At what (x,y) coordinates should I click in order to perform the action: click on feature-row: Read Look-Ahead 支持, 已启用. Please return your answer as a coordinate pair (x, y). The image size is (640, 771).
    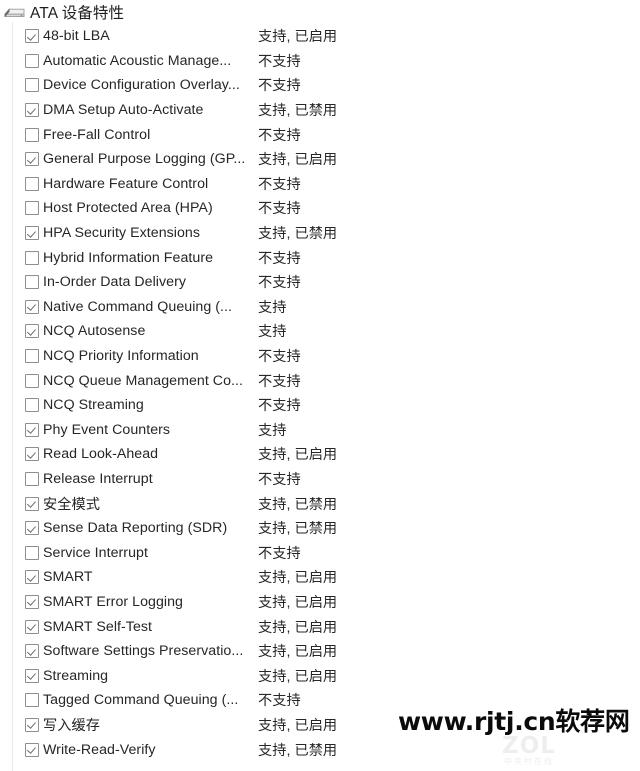
    Looking at the image, I should click on (320, 454).